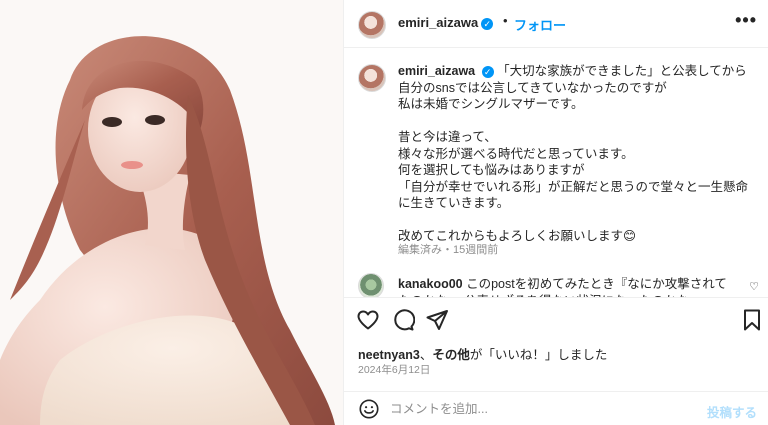  What do you see at coordinates (447, 137) in the screenshot?
I see `caption-line: 昔と今は違って、` at bounding box center [447, 137].